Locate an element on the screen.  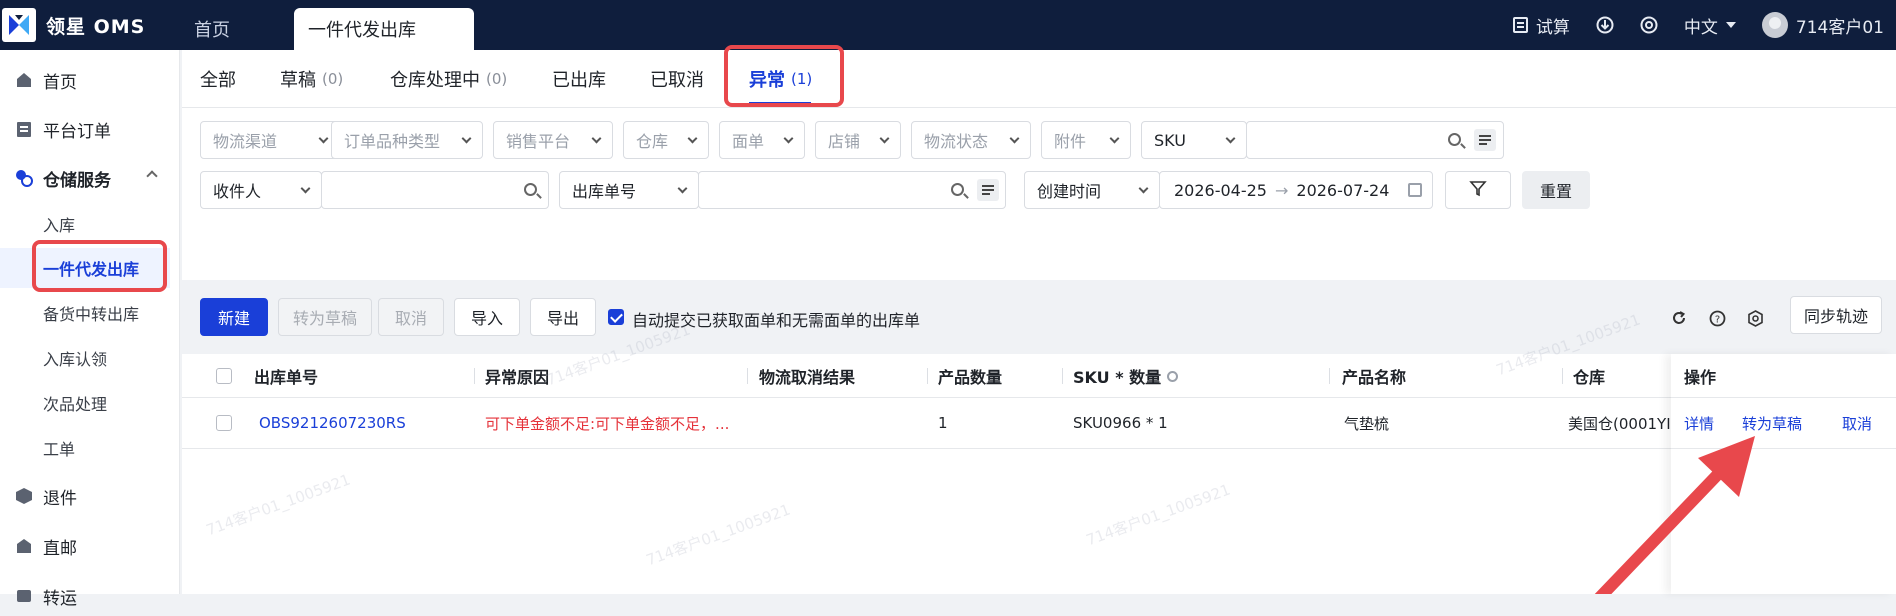
to-draft-button: 转为草稿 is located at coordinates (325, 317).